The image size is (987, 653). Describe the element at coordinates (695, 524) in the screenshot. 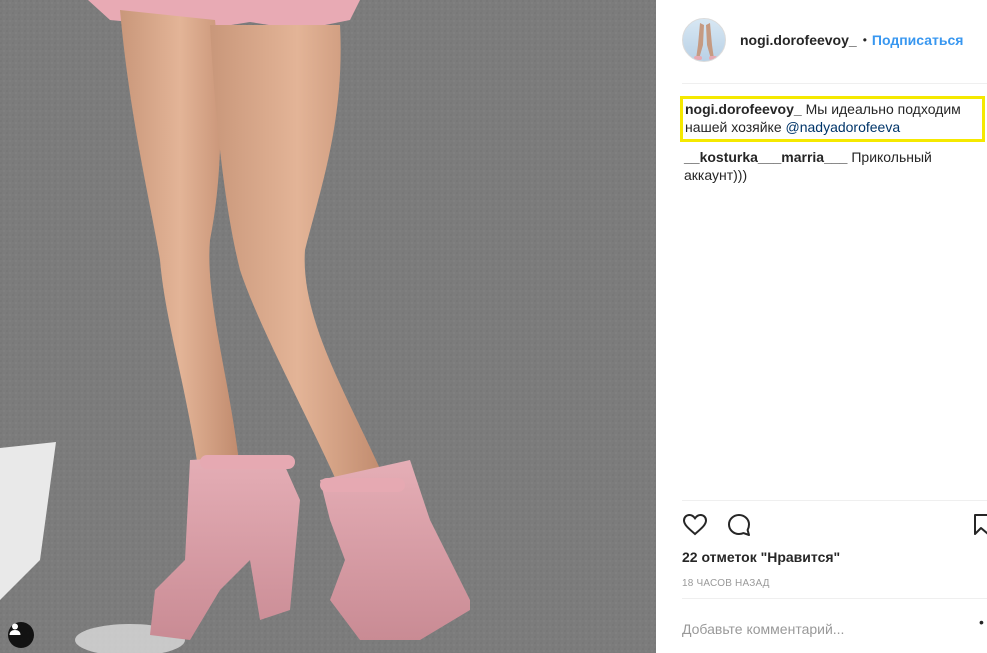

I see `heart-icon` at that location.